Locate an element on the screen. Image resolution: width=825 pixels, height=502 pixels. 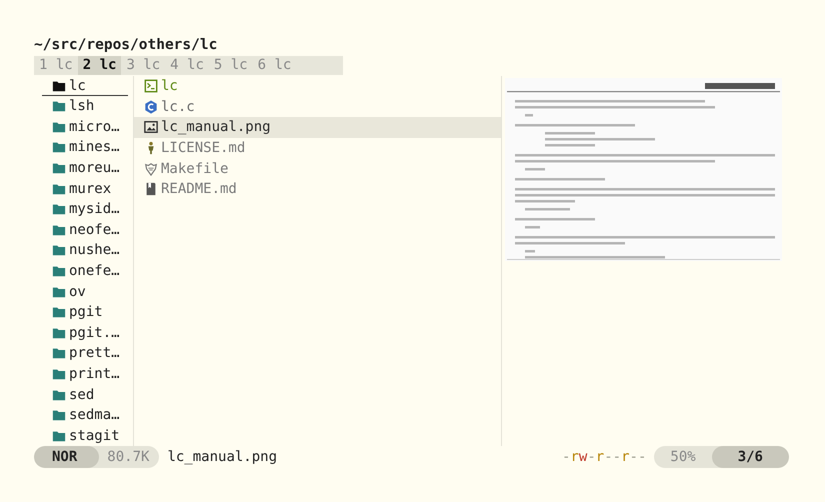
path-title: ~/src/repos/others/lc is located at coordinates (126, 45).